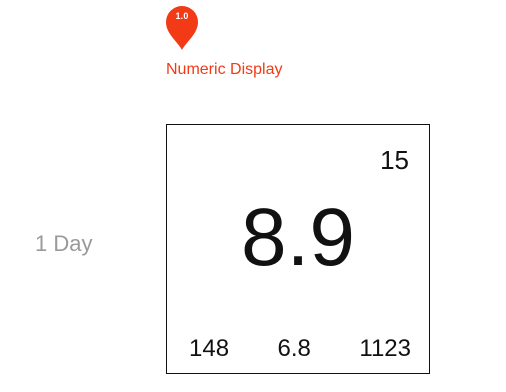 This screenshot has height=392, width=506. I want to click on sub-value-2: 6.8, so click(294, 348).